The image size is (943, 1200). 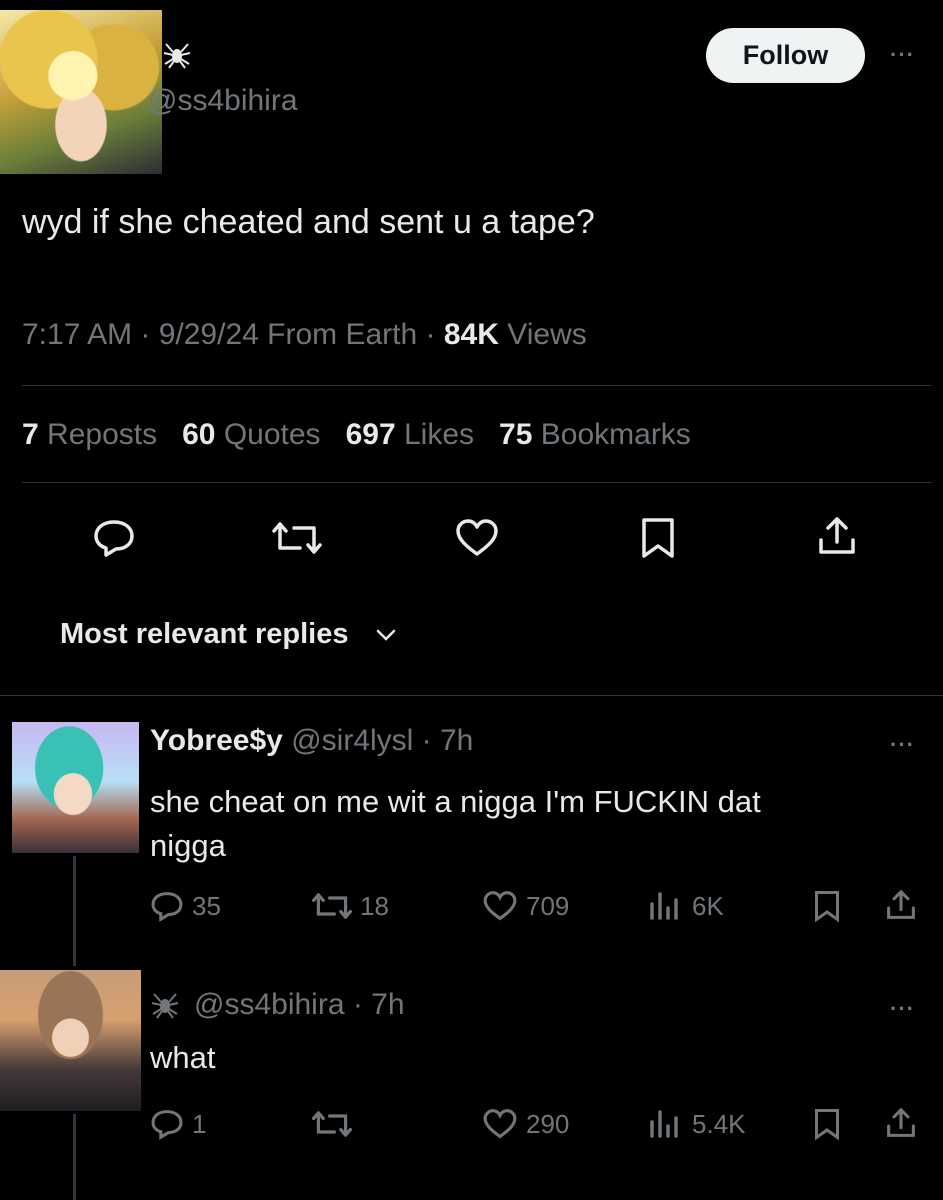 I want to click on bookmarks-count: 75, so click(x=516, y=434).